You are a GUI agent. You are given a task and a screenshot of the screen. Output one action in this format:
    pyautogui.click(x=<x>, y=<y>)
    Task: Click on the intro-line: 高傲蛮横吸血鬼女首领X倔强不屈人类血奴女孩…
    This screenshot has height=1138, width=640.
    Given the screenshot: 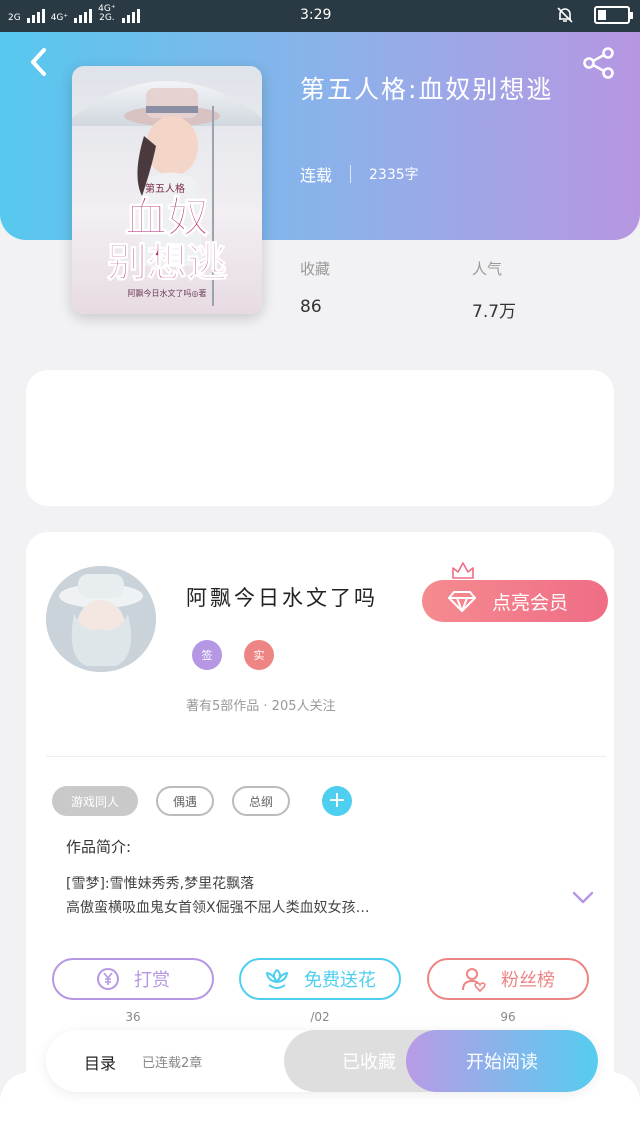 What is the action you would take?
    pyautogui.click(x=218, y=908)
    